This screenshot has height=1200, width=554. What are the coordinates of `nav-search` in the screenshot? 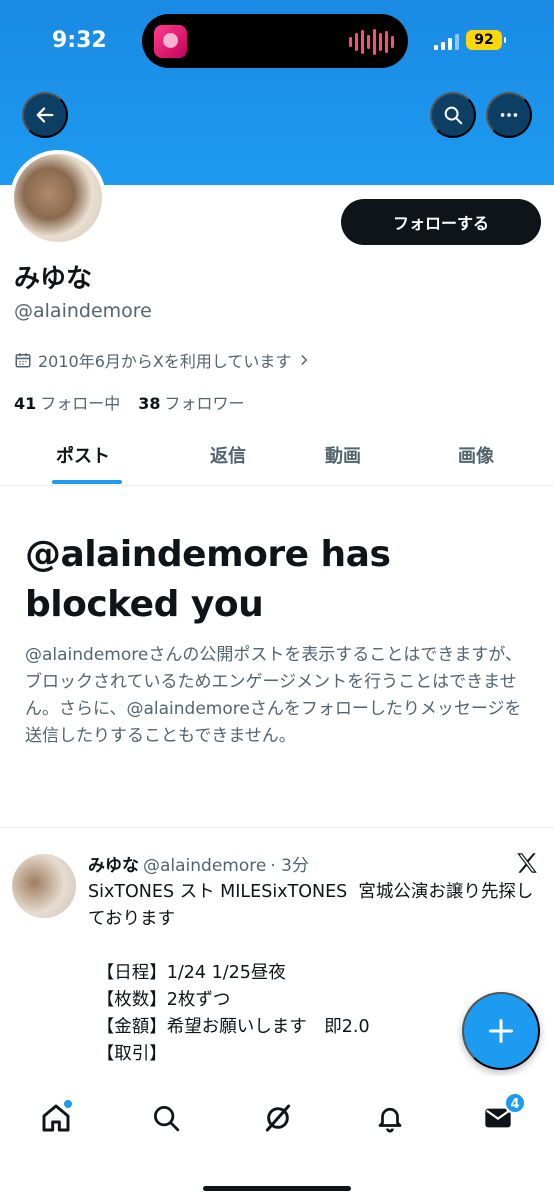 It's located at (166, 1118).